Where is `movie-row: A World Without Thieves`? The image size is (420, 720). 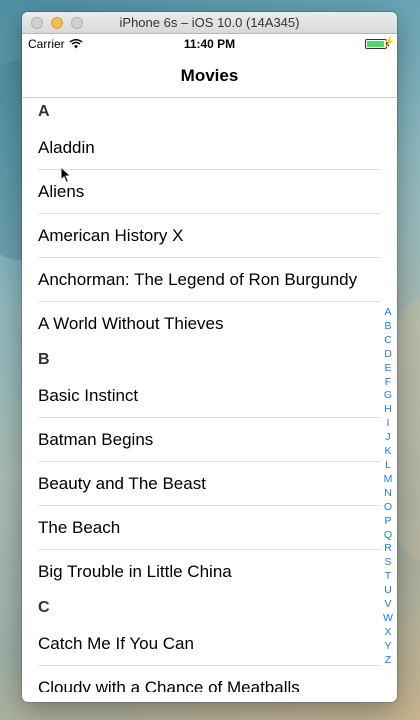 movie-row: A World Without Thieves is located at coordinates (209, 324).